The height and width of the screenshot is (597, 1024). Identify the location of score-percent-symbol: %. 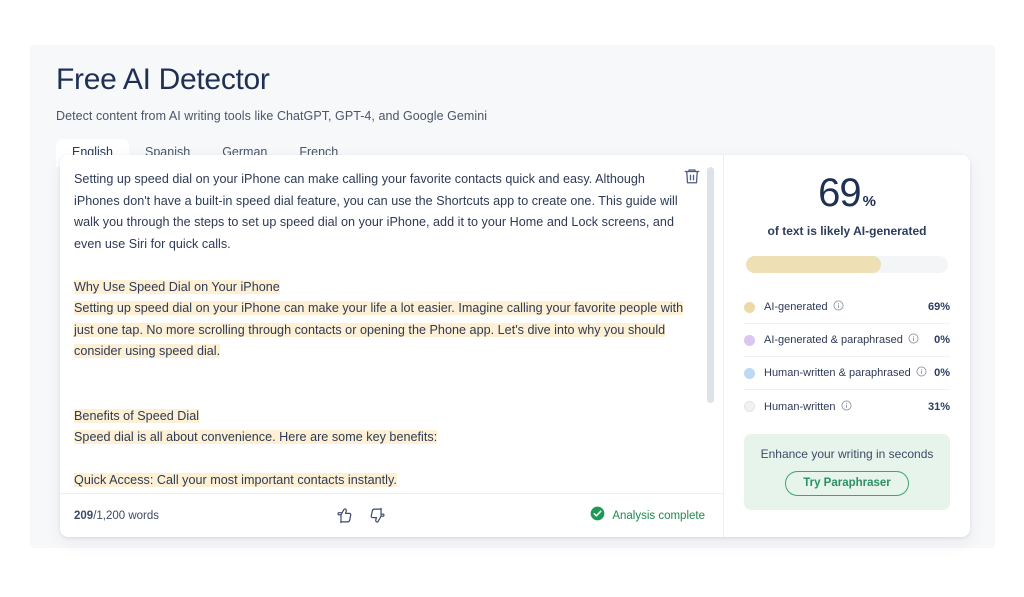
(869, 201).